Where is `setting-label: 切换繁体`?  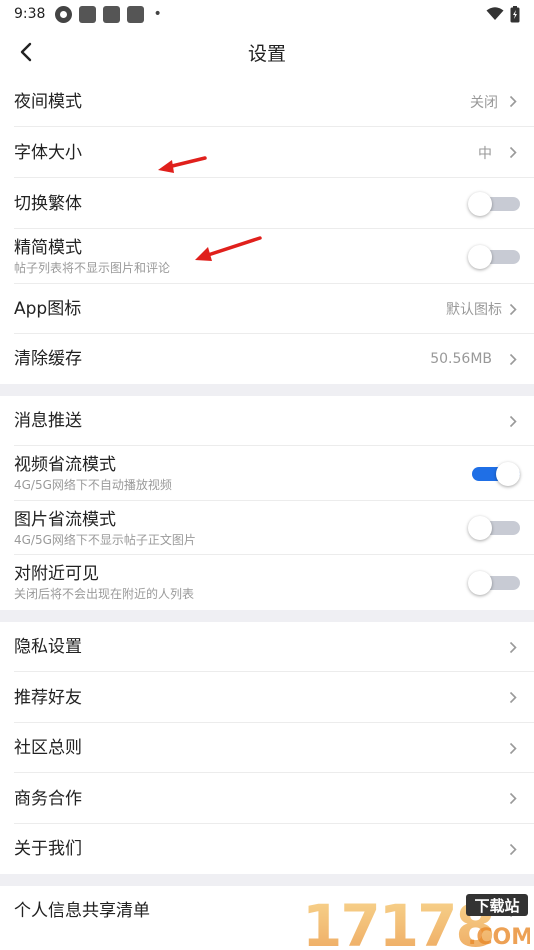
setting-label: 切换繁体 is located at coordinates (48, 203).